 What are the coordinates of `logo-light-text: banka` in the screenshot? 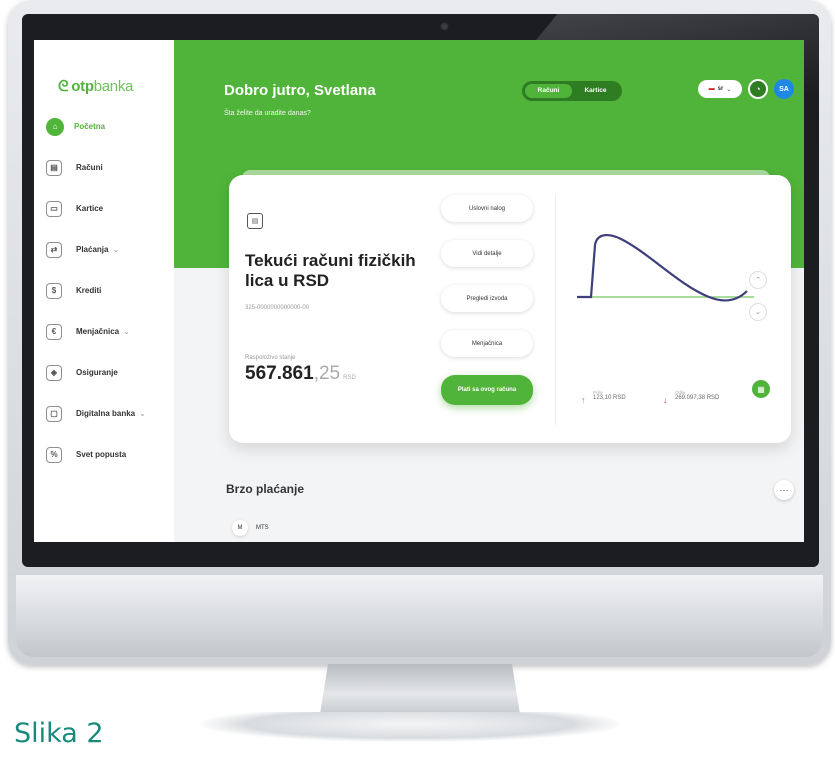 It's located at (113, 86).